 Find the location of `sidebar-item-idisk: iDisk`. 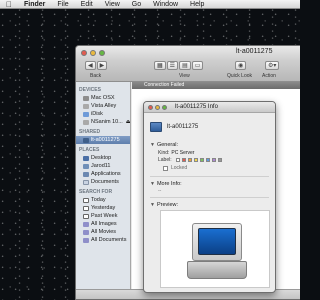

sidebar-item-idisk: iDisk is located at coordinates (103, 114).